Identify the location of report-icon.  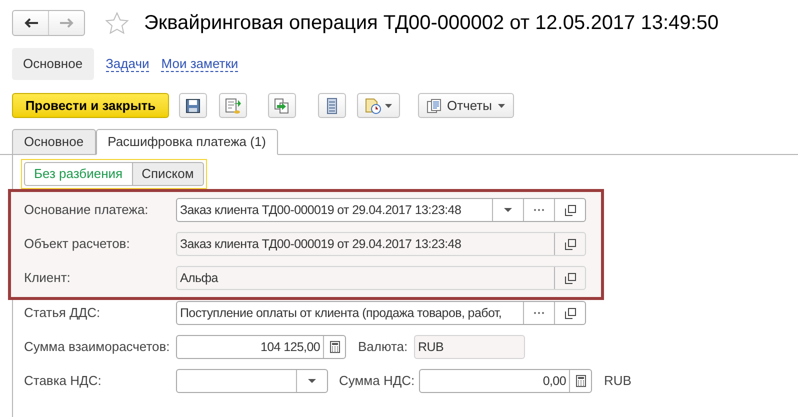
(434, 105).